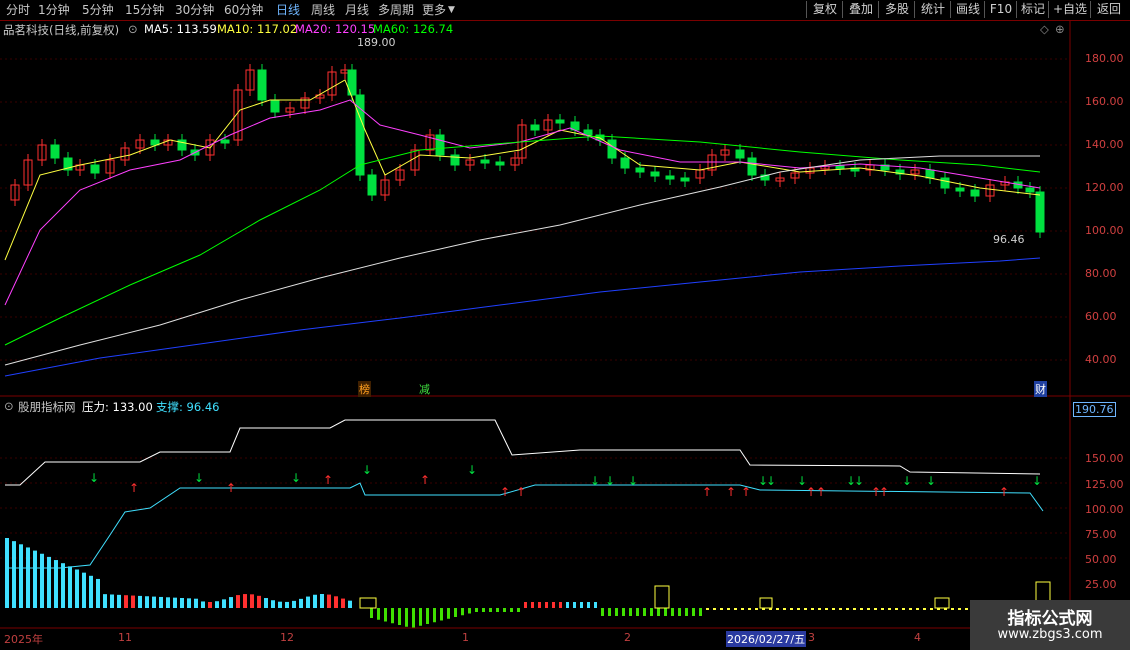 Image resolution: width=1130 pixels, height=650 pixels. I want to click on watermark-url: www.zbgs3.com, so click(1050, 634).